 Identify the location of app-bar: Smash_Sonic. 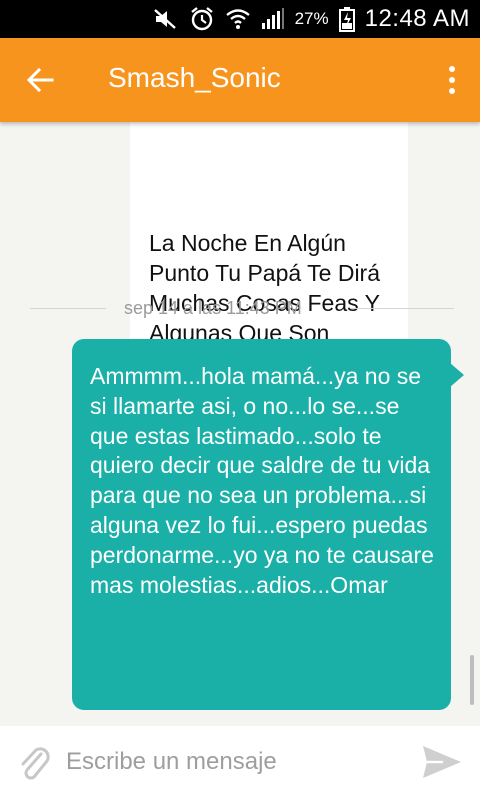
(240, 80).